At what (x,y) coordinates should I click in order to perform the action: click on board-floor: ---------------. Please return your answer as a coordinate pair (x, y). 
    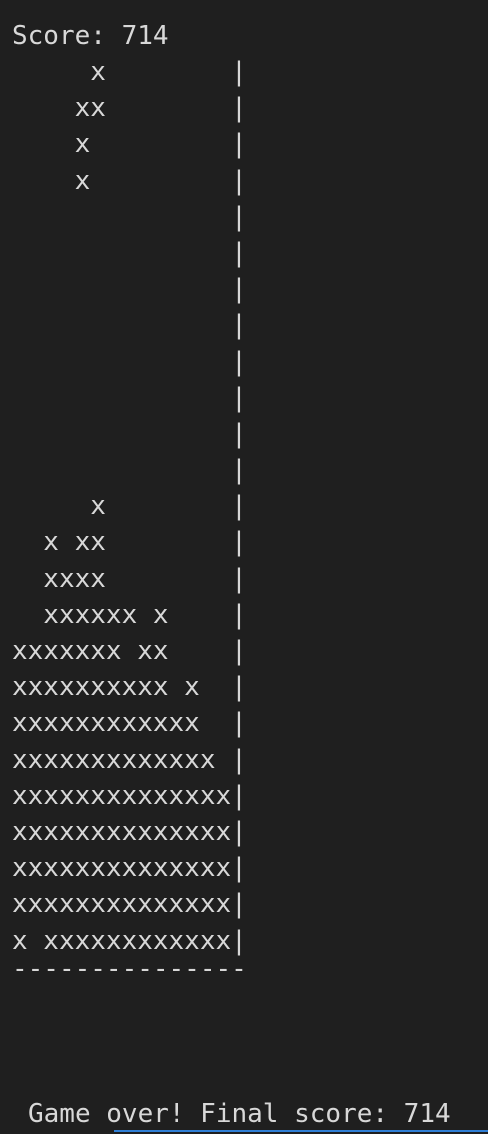
    Looking at the image, I should click on (129, 968).